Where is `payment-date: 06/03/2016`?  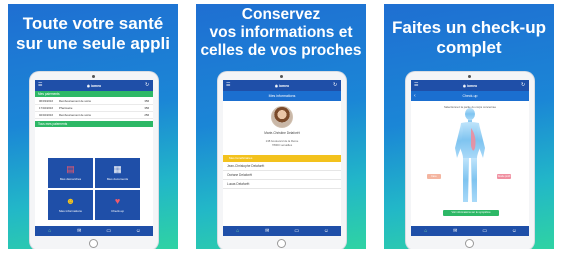
payment-date: 06/03/2016 is located at coordinates (46, 101).